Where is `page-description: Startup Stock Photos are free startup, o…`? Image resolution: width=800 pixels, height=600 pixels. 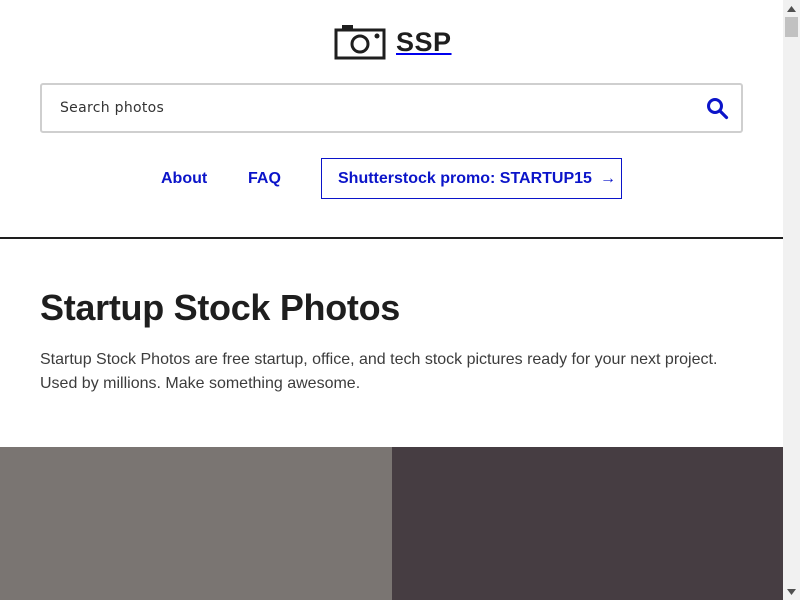
page-description: Startup Stock Photos are free startup, o… is located at coordinates (379, 371).